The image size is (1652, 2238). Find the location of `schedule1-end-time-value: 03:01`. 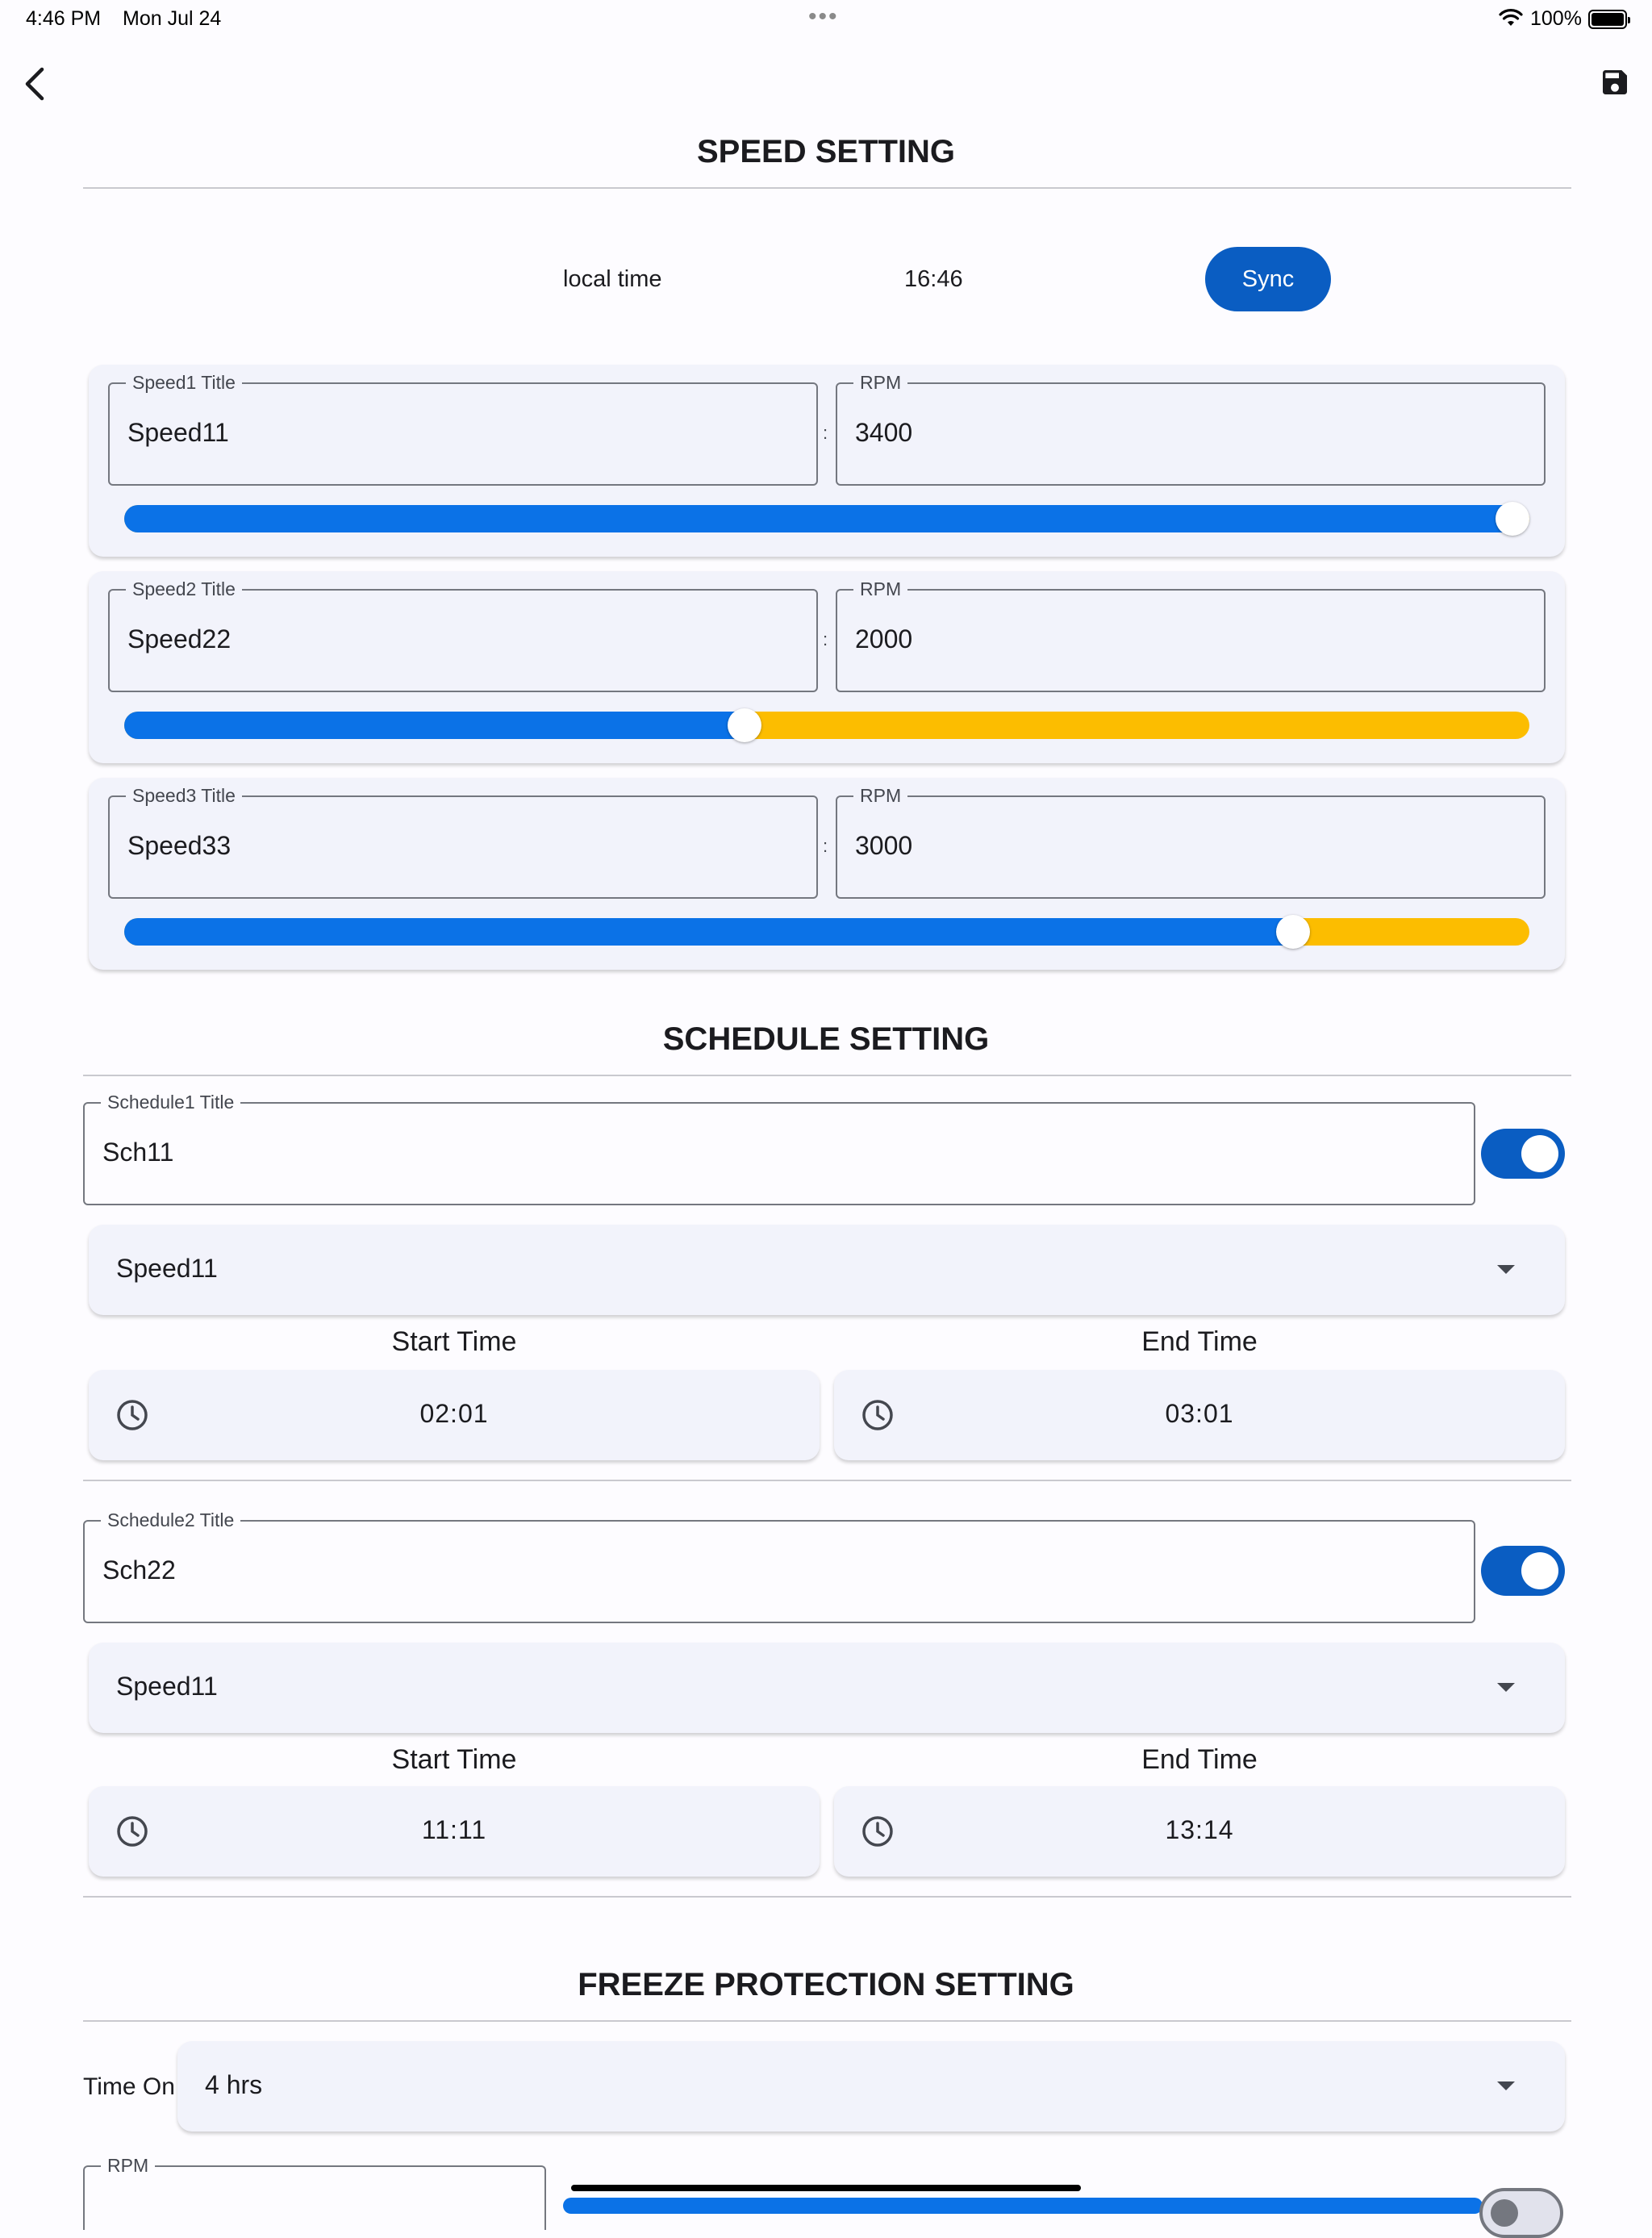

schedule1-end-time-value: 03:01 is located at coordinates (1199, 1414).